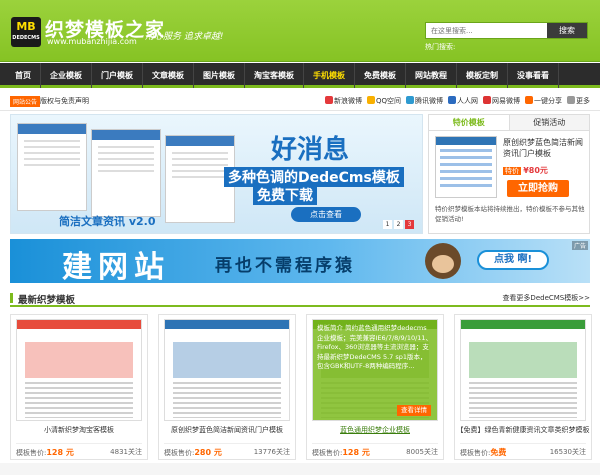 The image size is (600, 475). Describe the element at coordinates (510, 214) in the screenshot. I see `promo-description: 特价织梦模板本站将持续推出，特价模板不参与其他促销活动!` at that location.